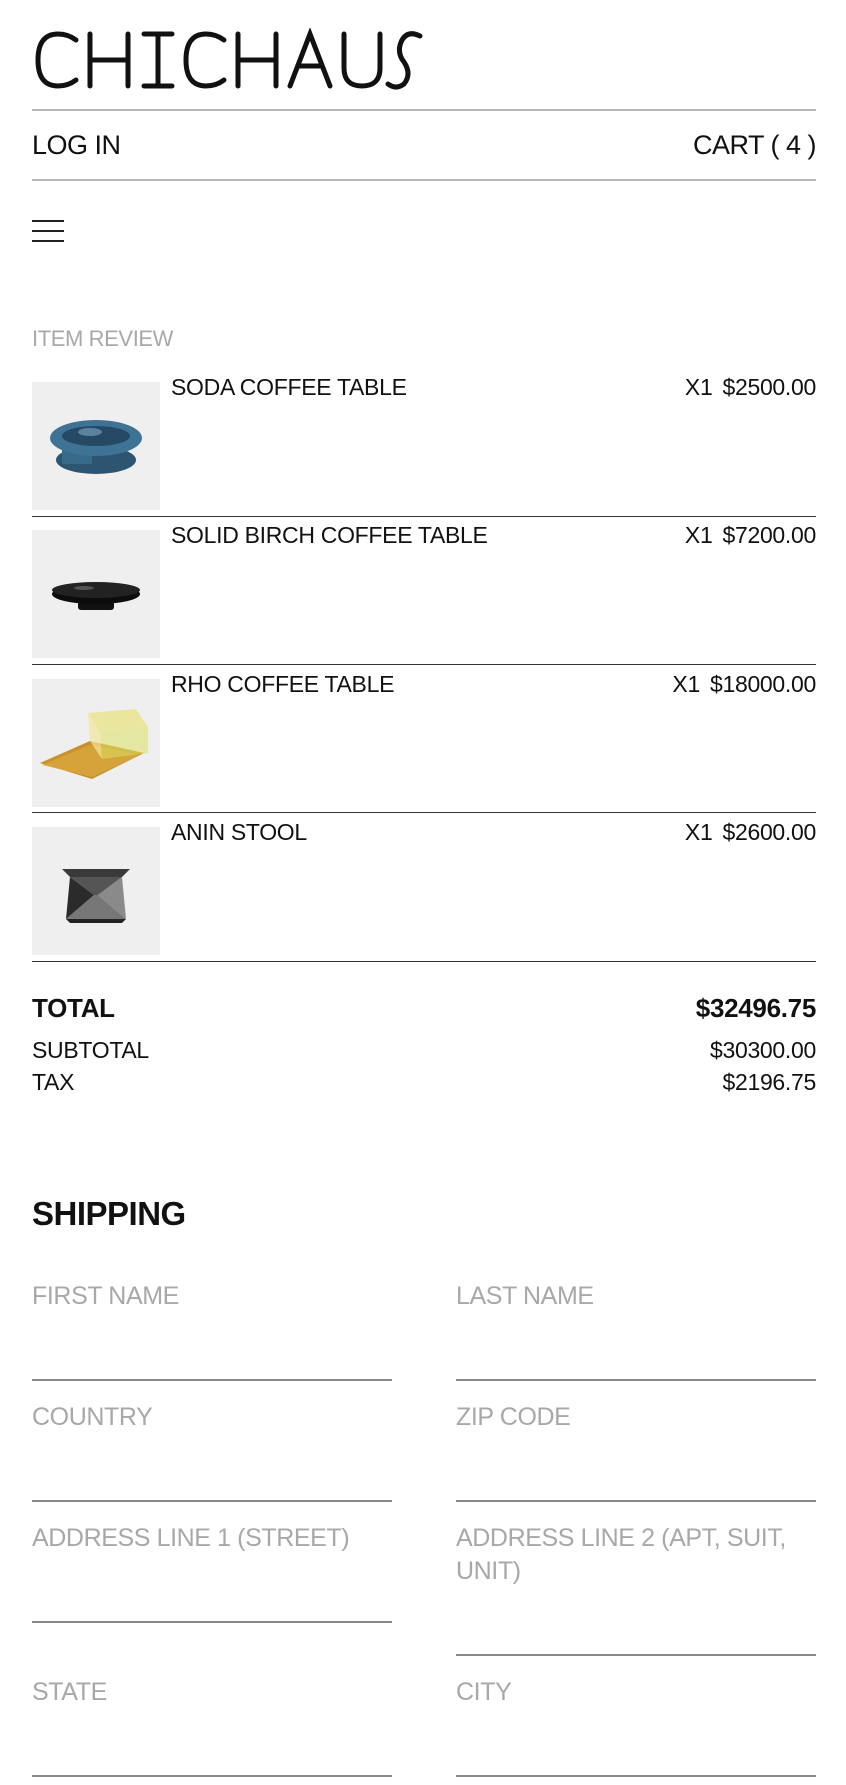  Describe the element at coordinates (769, 832) in the screenshot. I see `item-amount: $2600.00` at that location.